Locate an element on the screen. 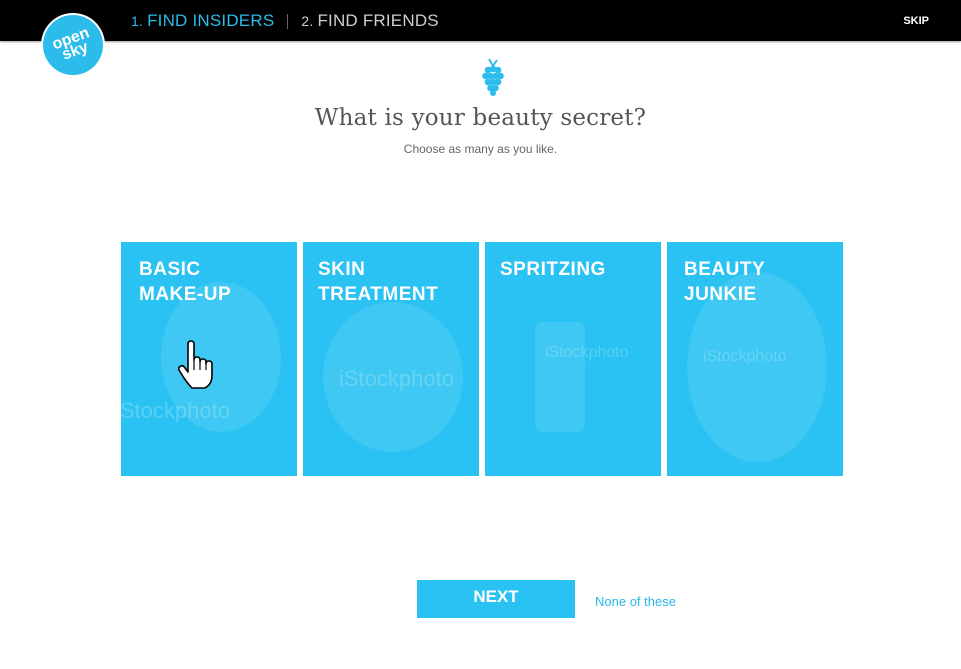 This screenshot has width=961, height=669. tile-beauty-junkie: iStockphoto BEAUTY JUNKIE is located at coordinates (755, 359).